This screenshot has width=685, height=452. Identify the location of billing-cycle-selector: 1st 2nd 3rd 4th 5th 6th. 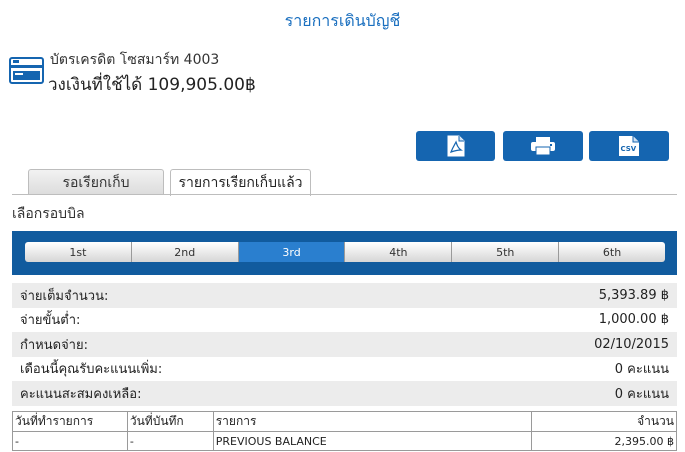
(345, 252).